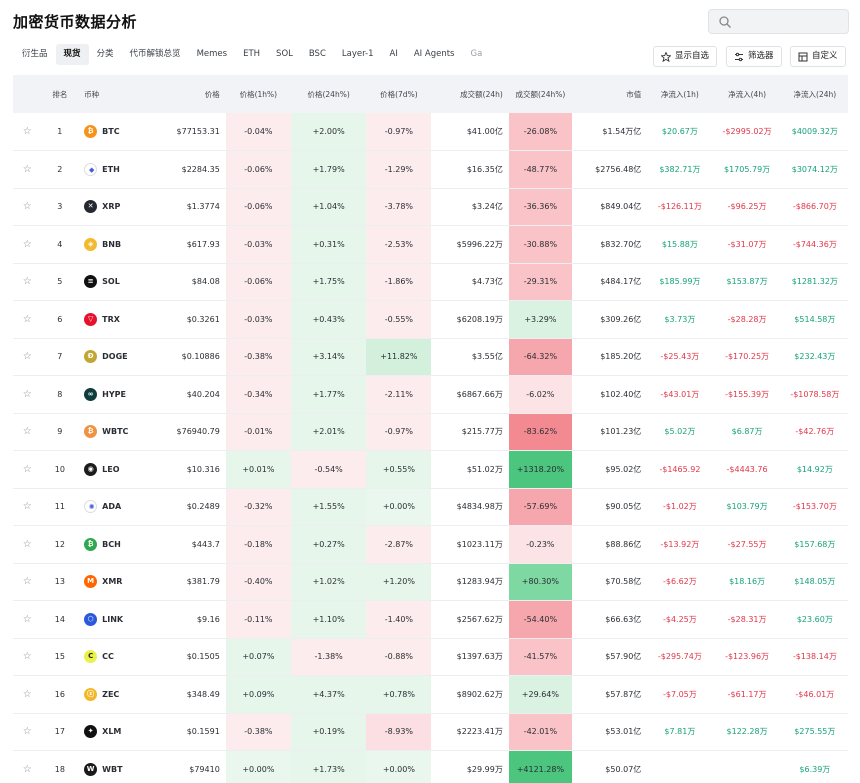  I want to click on coin-symbol: LEO, so click(111, 469).